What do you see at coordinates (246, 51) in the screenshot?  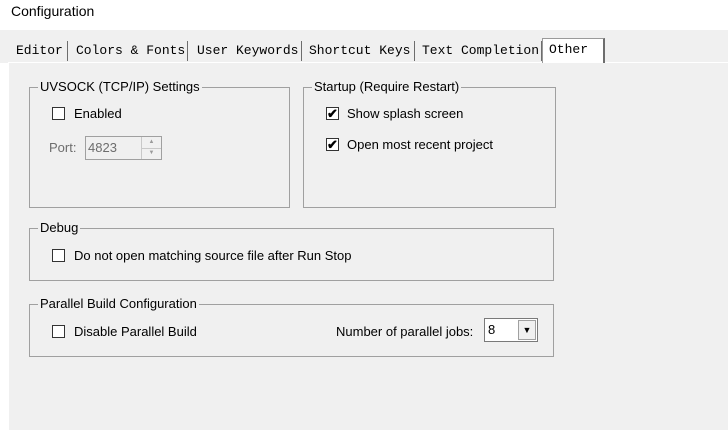 I see `tab-user-keywords: User Keywords` at bounding box center [246, 51].